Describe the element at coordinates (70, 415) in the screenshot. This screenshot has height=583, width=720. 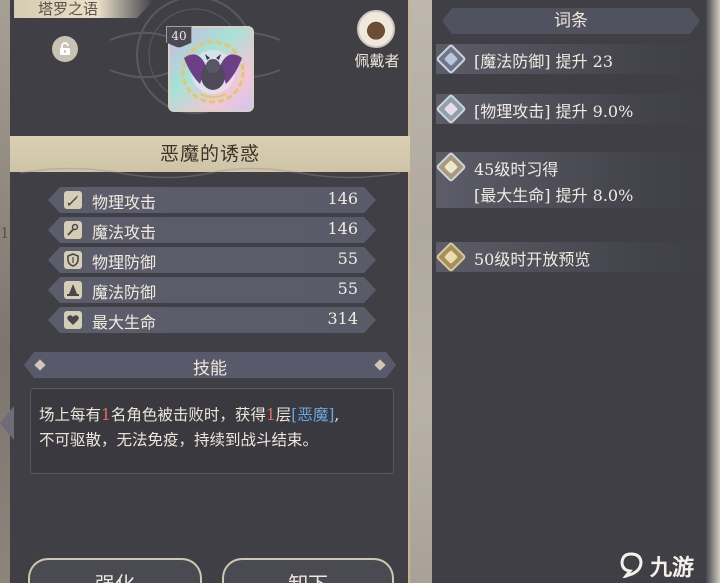
I see `skill-desc-part: 场上每有` at that location.